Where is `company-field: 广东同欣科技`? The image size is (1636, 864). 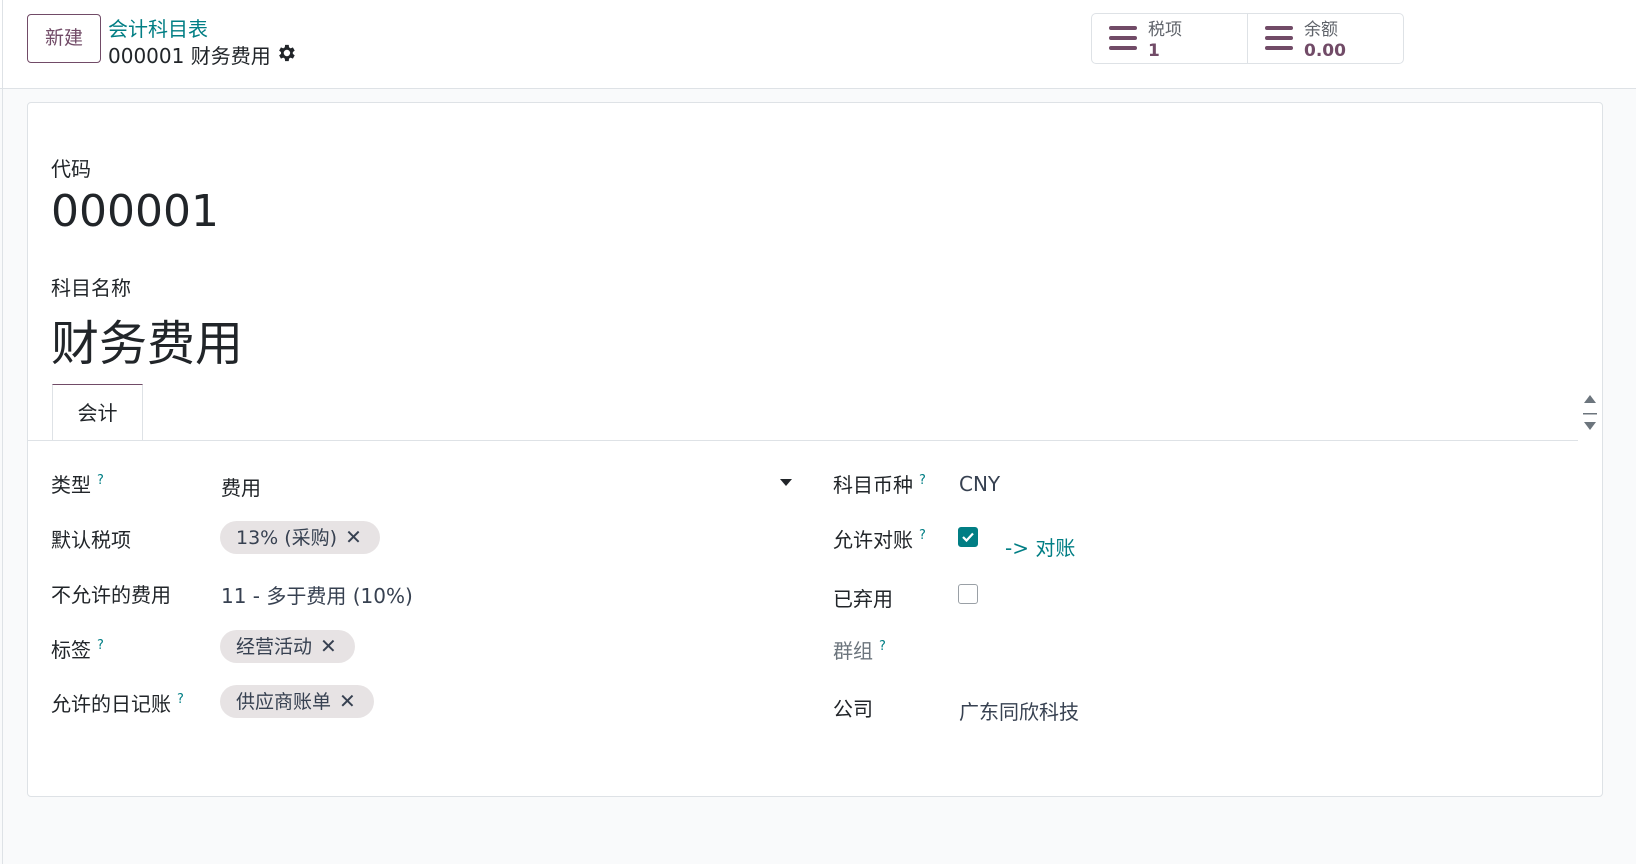 company-field: 广东同欣科技 is located at coordinates (1019, 710).